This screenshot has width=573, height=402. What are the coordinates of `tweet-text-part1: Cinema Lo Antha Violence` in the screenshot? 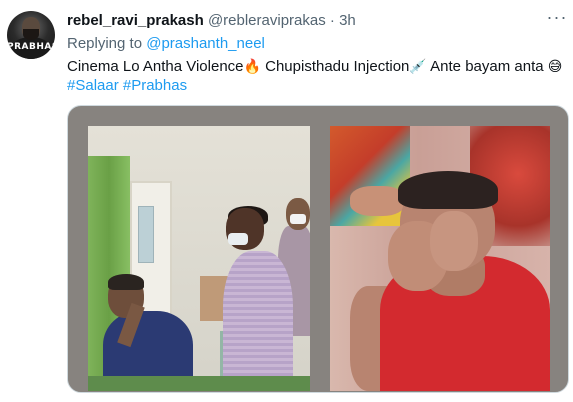 It's located at (155, 66).